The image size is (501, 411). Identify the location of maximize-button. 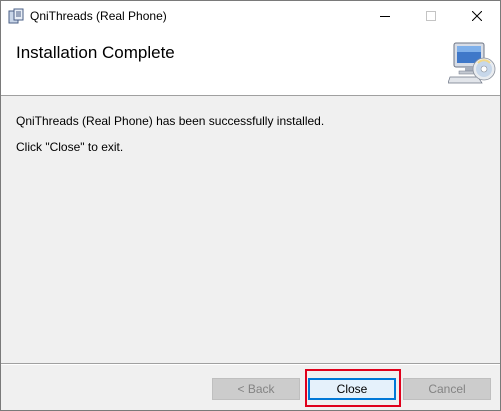
(431, 16).